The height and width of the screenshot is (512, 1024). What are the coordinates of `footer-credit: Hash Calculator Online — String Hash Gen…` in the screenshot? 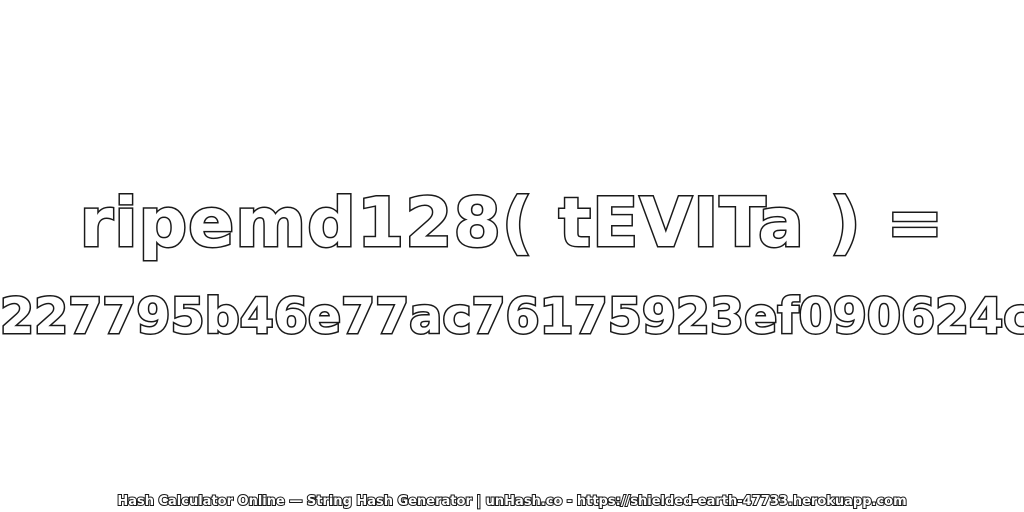 It's located at (511, 501).